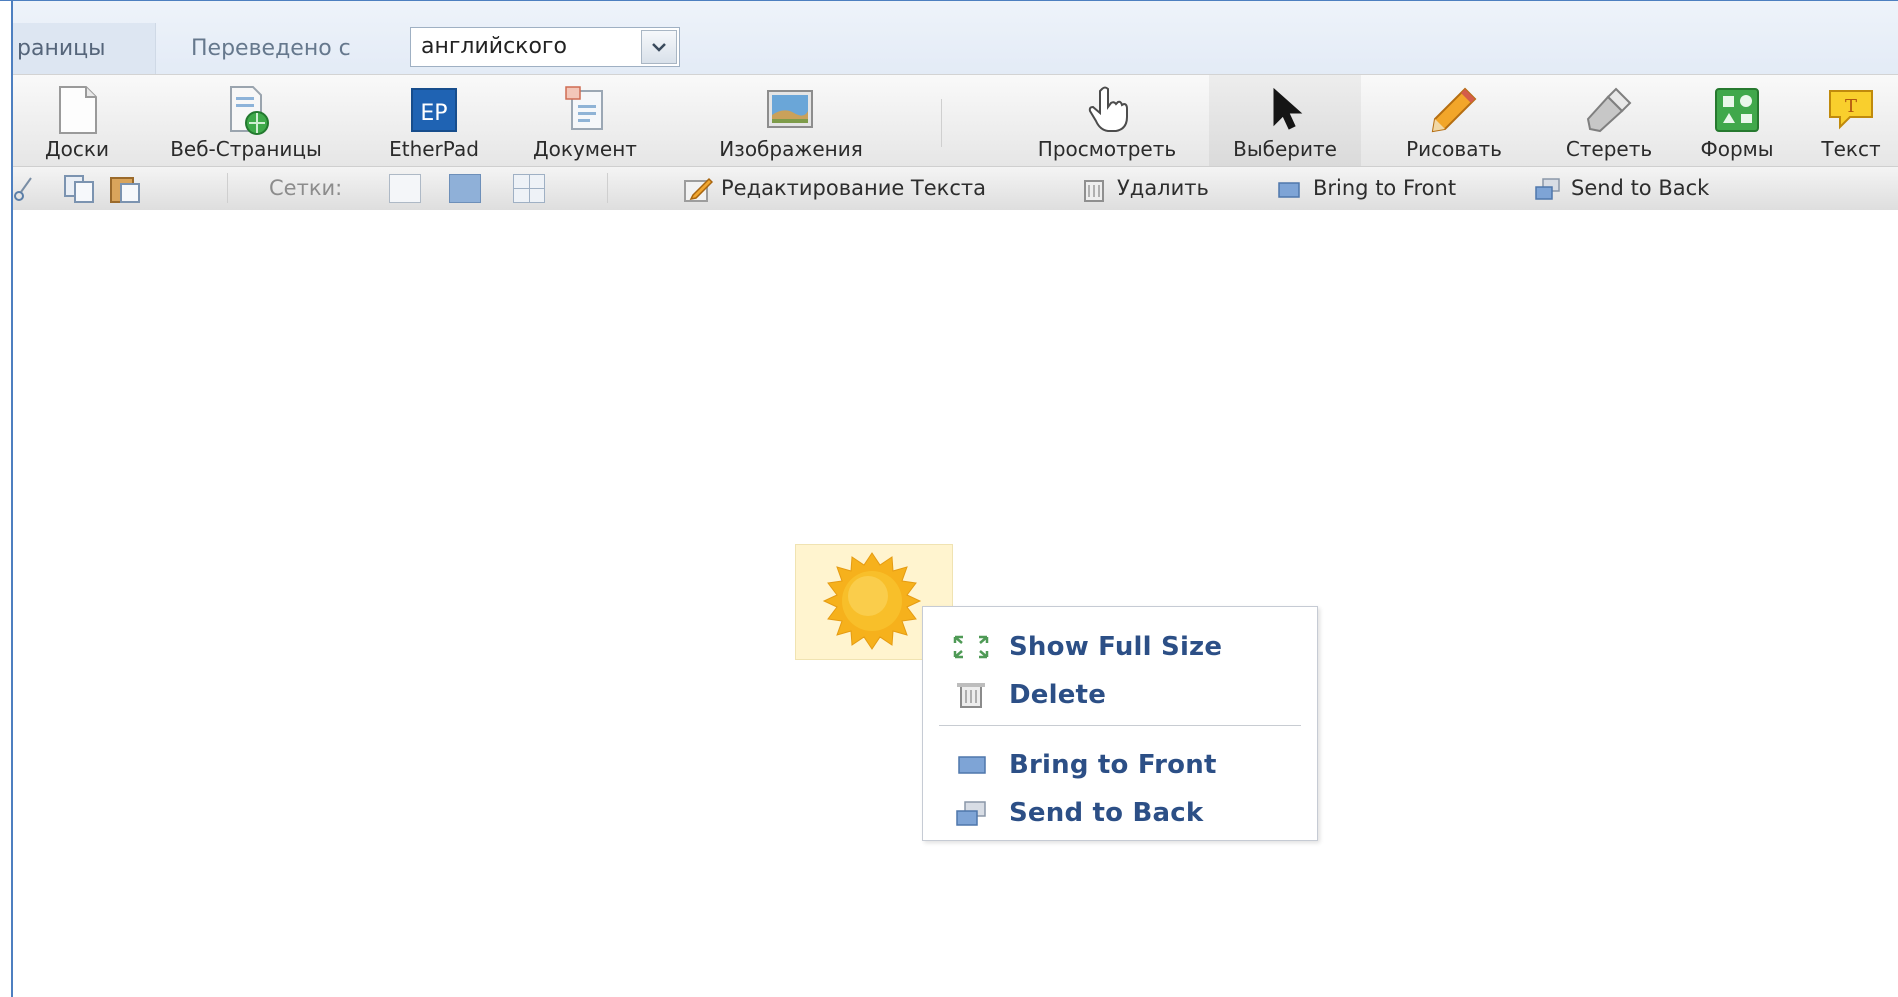 This screenshot has width=1898, height=997. Describe the element at coordinates (1737, 149) in the screenshot. I see `tool-label: Формы` at that location.